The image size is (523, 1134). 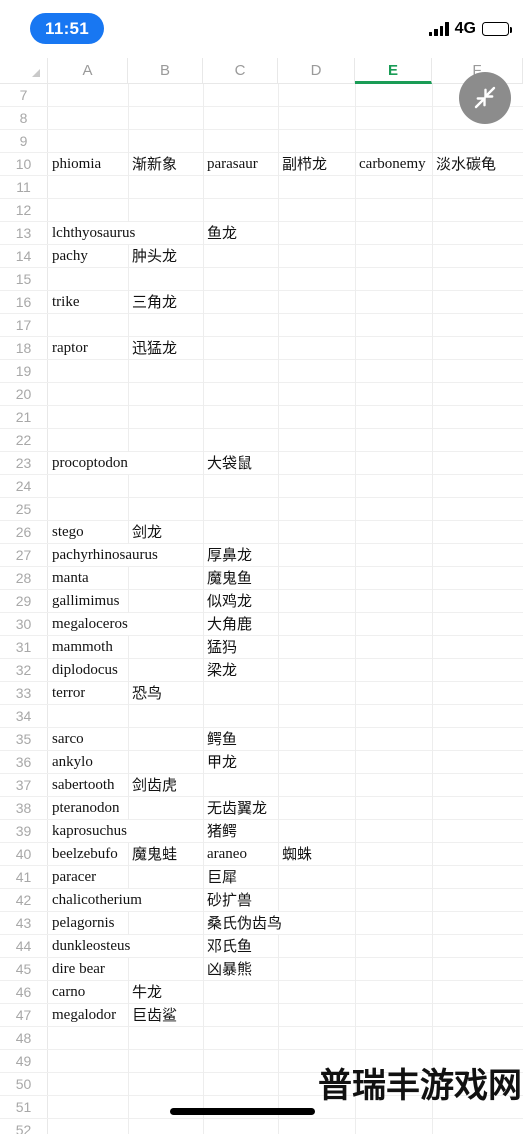 What do you see at coordinates (24, 118) in the screenshot?
I see `row-header-8: 8` at bounding box center [24, 118].